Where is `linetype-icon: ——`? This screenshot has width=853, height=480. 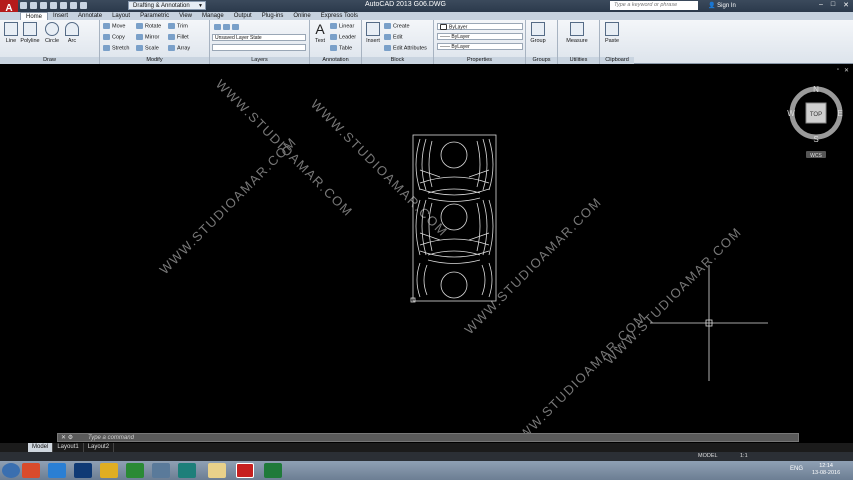 linetype-icon: —— is located at coordinates (446, 37).